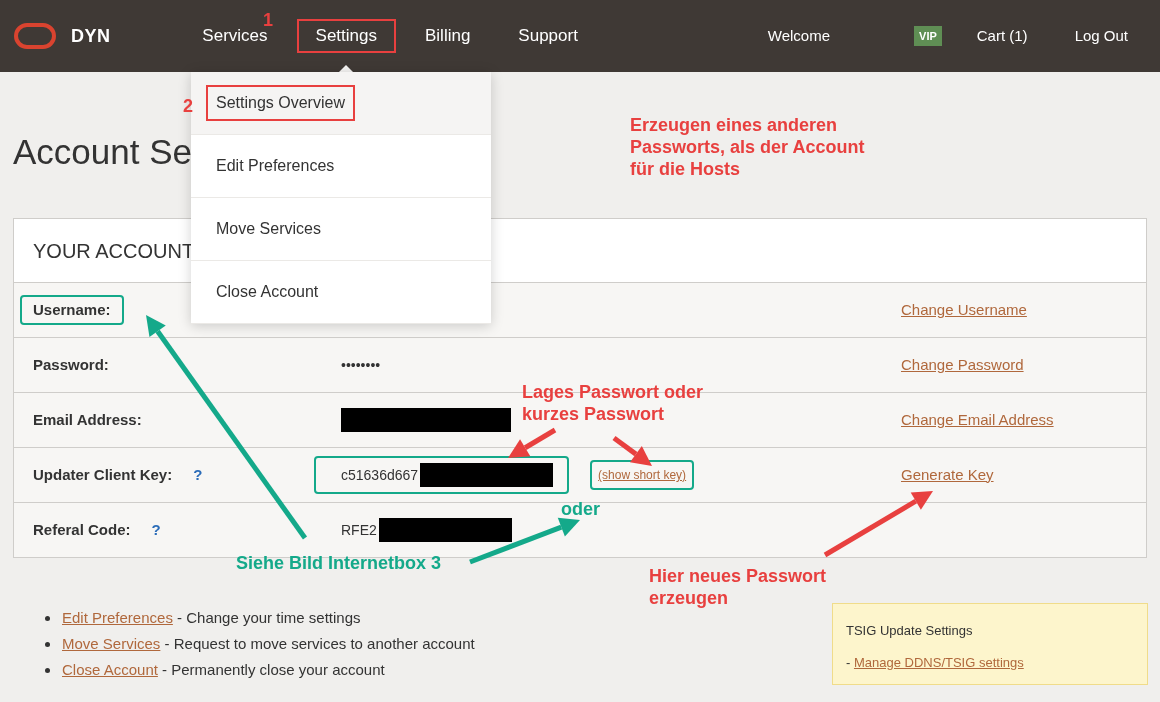 The image size is (1160, 702). Describe the element at coordinates (188, 106) in the screenshot. I see `annotation-text: 2` at that location.